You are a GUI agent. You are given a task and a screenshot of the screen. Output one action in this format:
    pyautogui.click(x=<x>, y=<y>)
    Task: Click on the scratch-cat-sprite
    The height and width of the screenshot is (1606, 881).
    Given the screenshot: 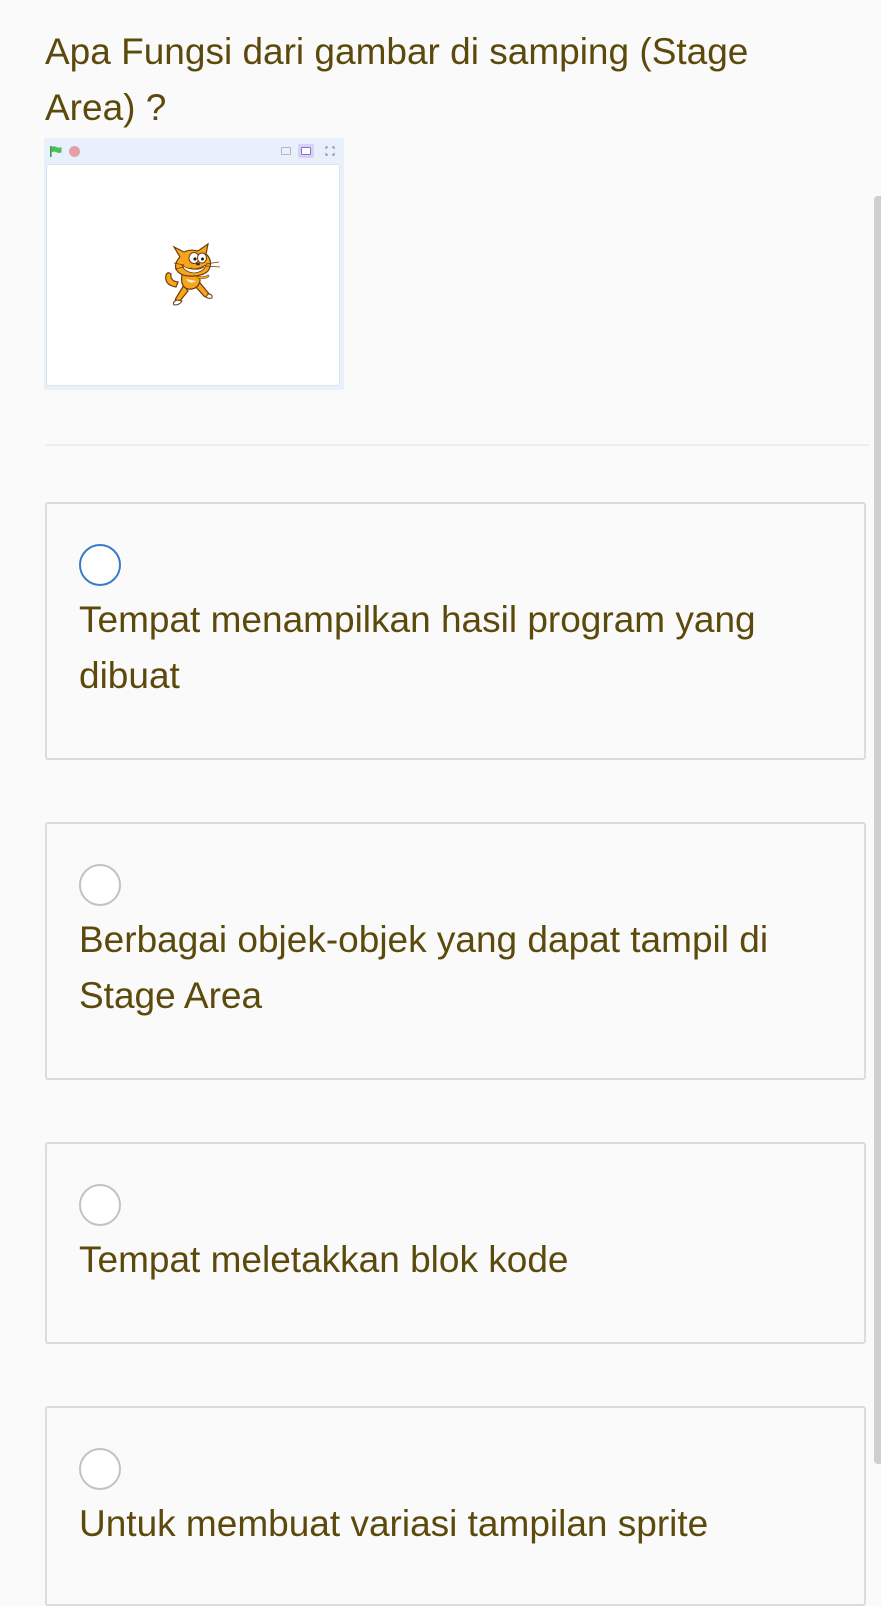 What is the action you would take?
    pyautogui.click(x=193, y=274)
    